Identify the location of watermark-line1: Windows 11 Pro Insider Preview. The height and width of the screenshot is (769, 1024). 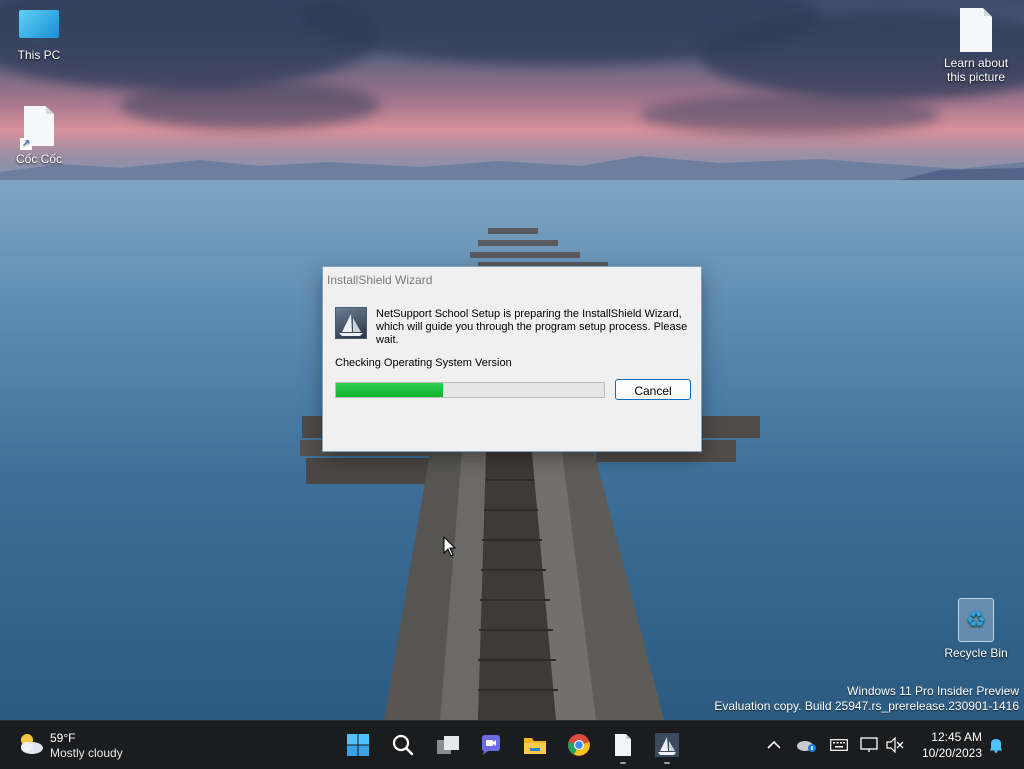
(933, 691).